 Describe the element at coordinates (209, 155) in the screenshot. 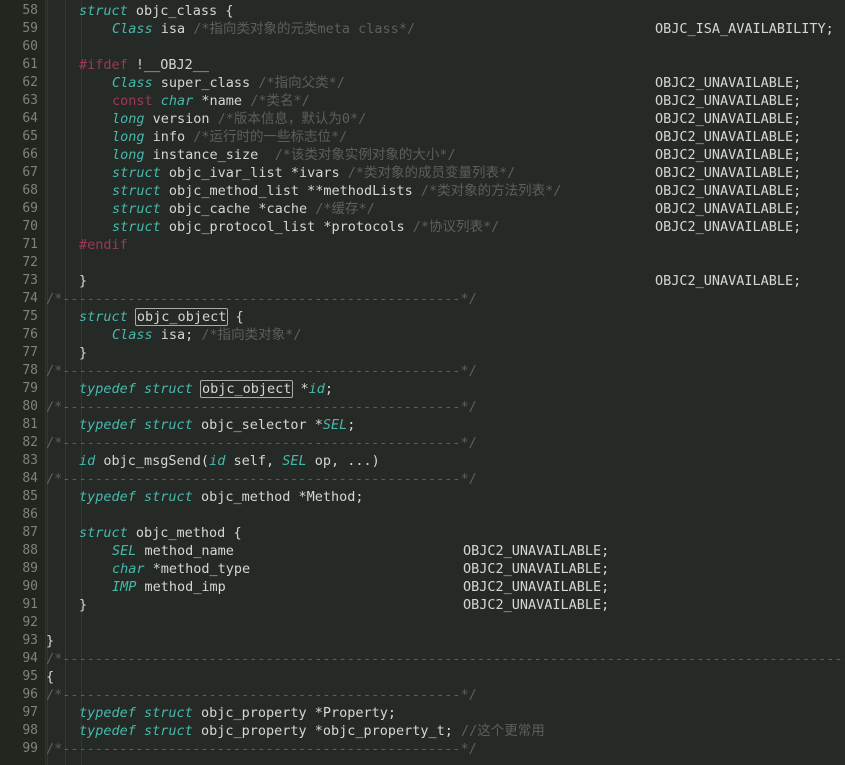

I see `code-token: instance_size` at that location.